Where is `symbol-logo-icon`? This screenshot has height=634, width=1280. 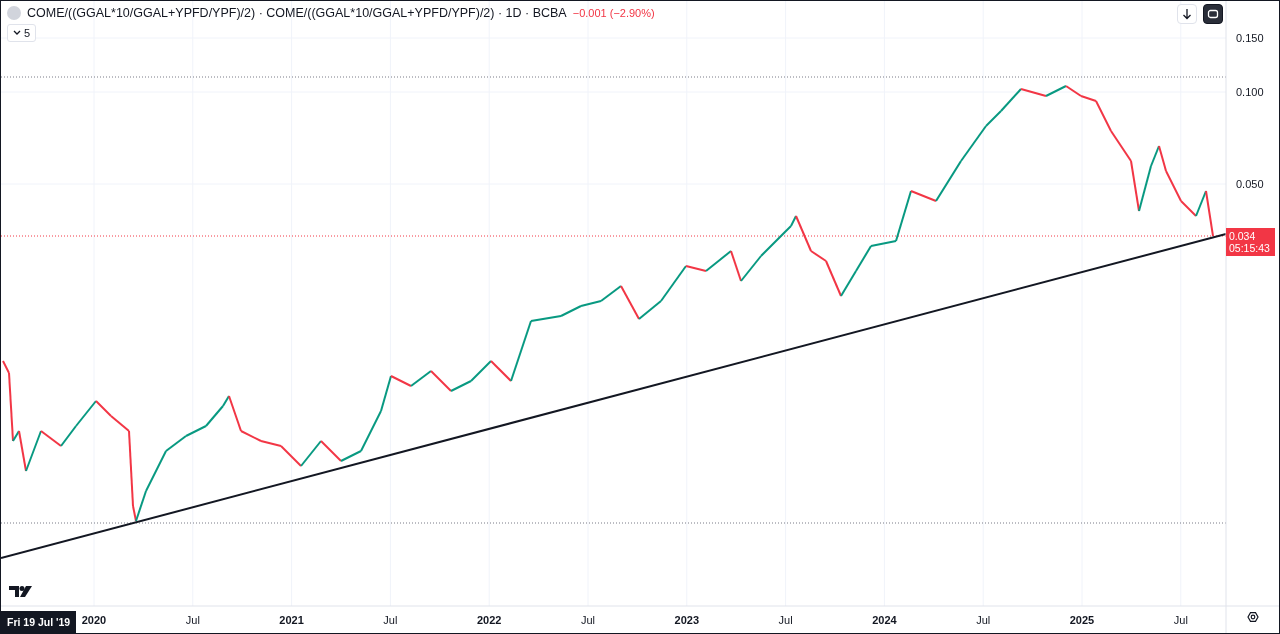
symbol-logo-icon is located at coordinates (14, 13).